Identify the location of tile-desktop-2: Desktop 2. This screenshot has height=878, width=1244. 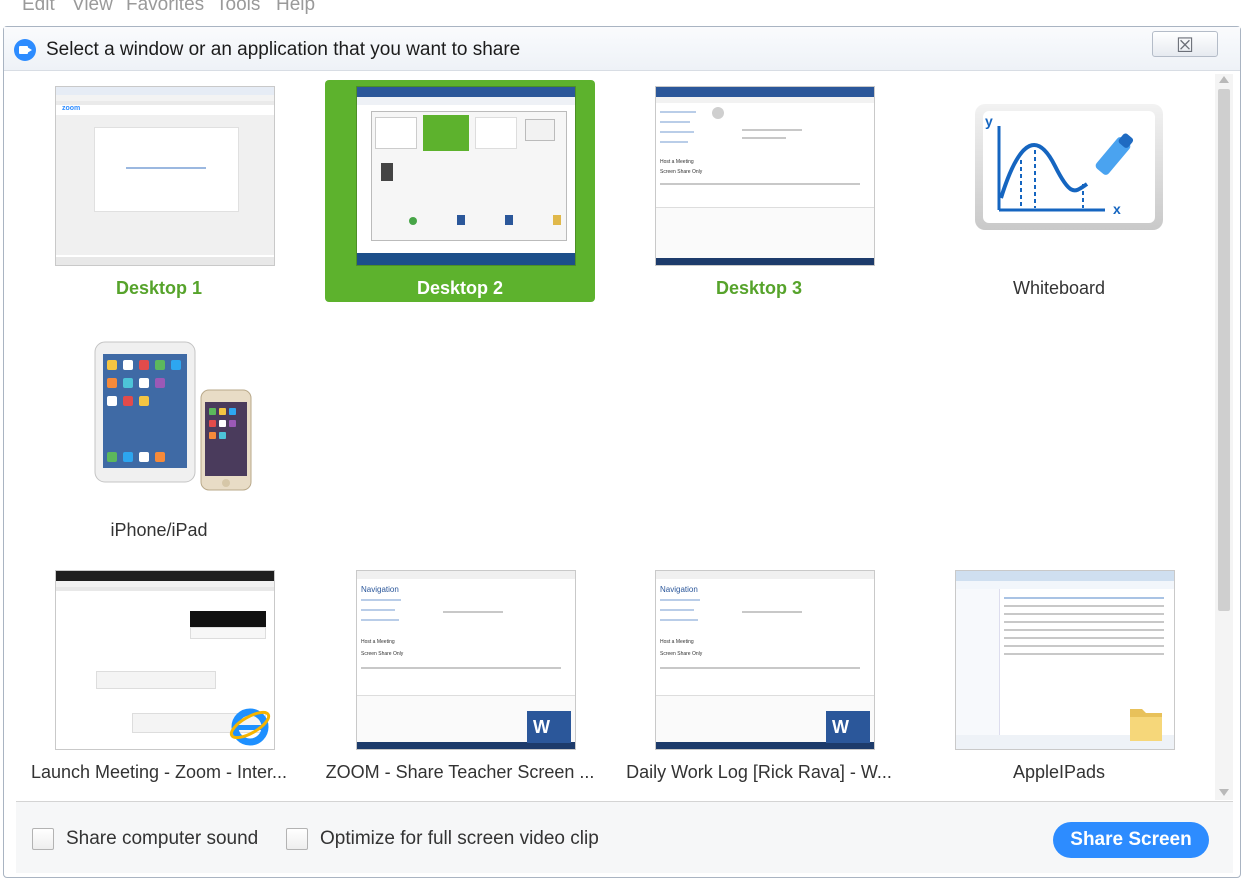
(460, 191).